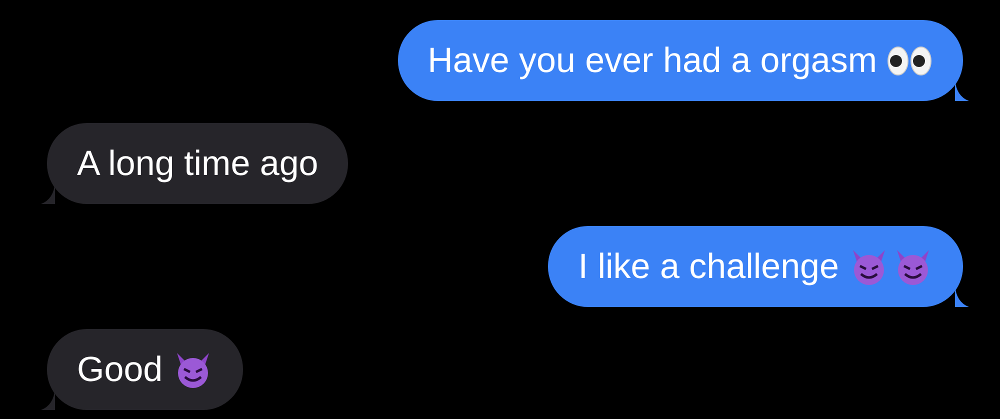 Image resolution: width=1000 pixels, height=419 pixels. What do you see at coordinates (652, 60) in the screenshot?
I see `message-text: Have you ever had a orgasm` at bounding box center [652, 60].